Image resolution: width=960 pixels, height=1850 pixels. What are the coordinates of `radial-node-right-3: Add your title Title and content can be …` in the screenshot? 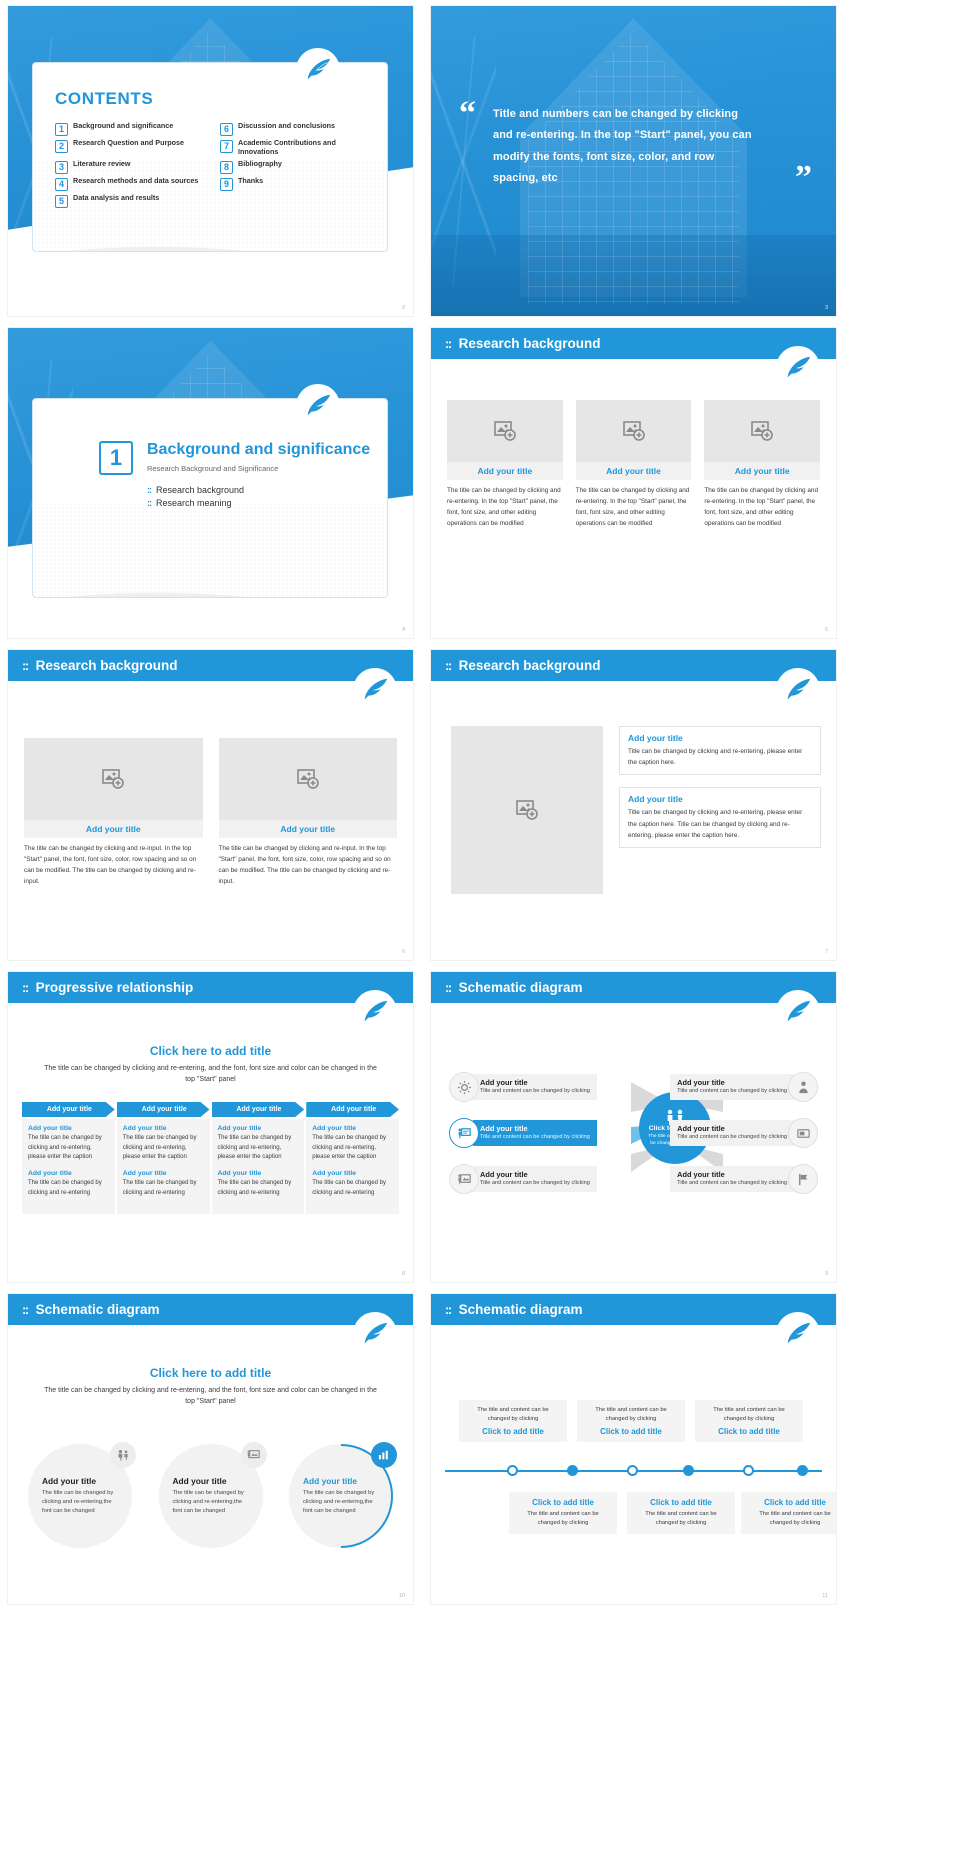 It's located at (744, 1179).